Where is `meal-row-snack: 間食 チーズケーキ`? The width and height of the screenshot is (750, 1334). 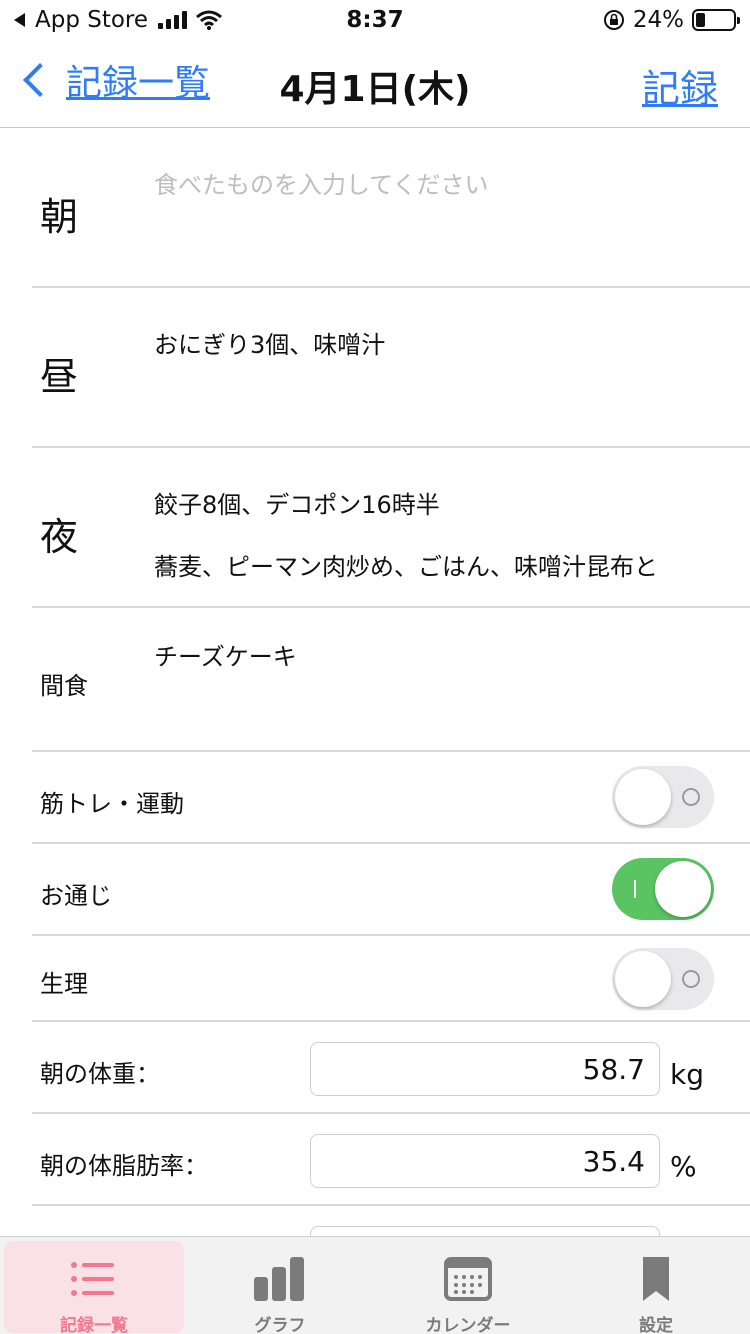 meal-row-snack: 間食 チーズケーキ is located at coordinates (391, 680).